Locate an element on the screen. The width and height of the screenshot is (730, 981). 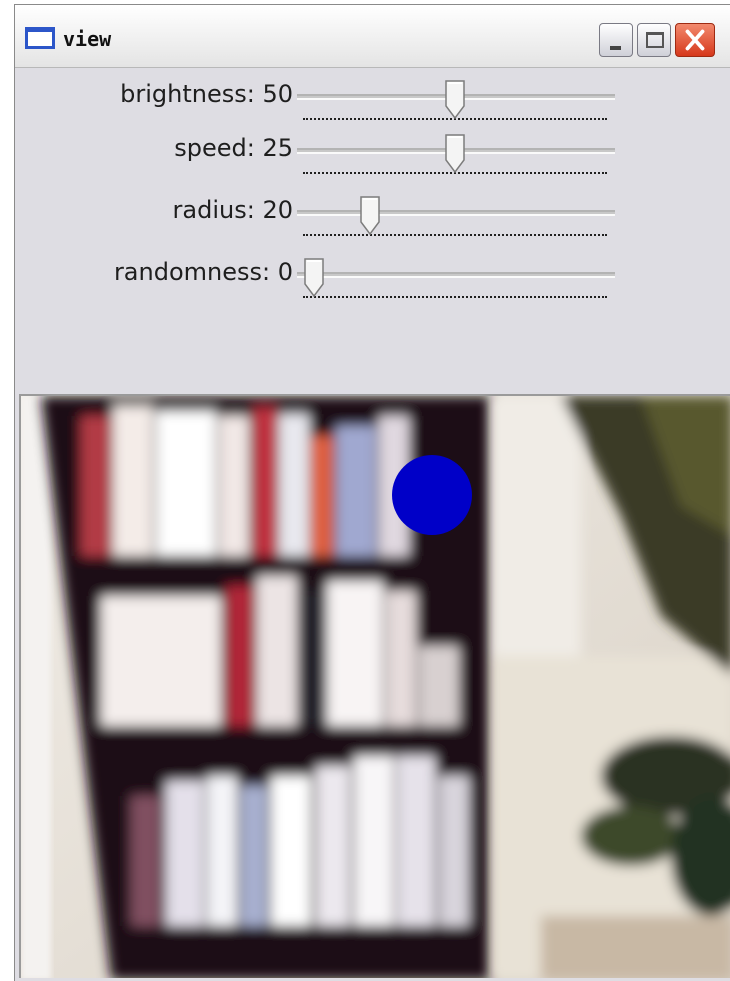
maximize-icon is located at coordinates (655, 40).